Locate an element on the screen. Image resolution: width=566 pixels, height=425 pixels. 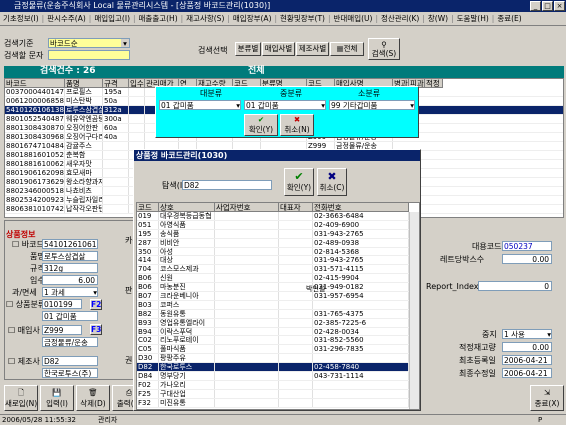
vendor-code-field: Z999 is located at coordinates (62, 330).